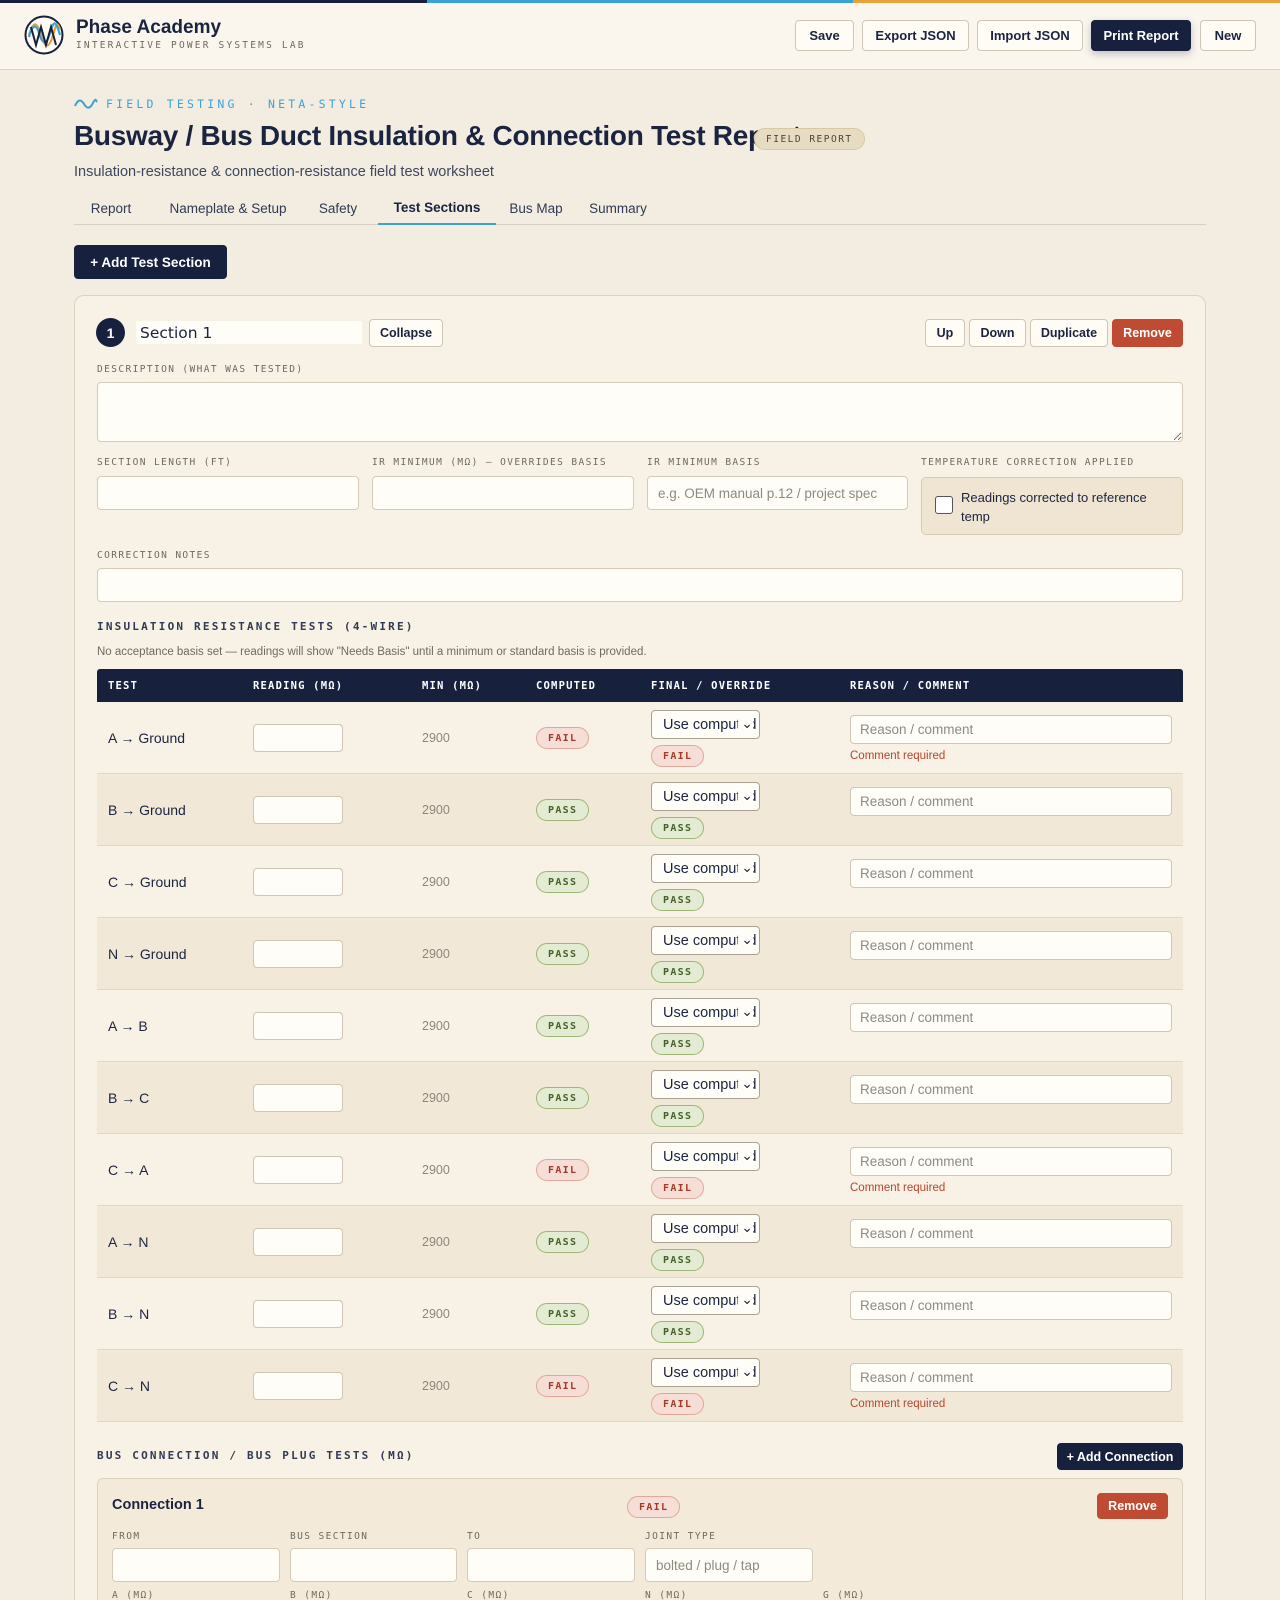  What do you see at coordinates (997, 333) in the screenshot?
I see `move-down-button: Down` at bounding box center [997, 333].